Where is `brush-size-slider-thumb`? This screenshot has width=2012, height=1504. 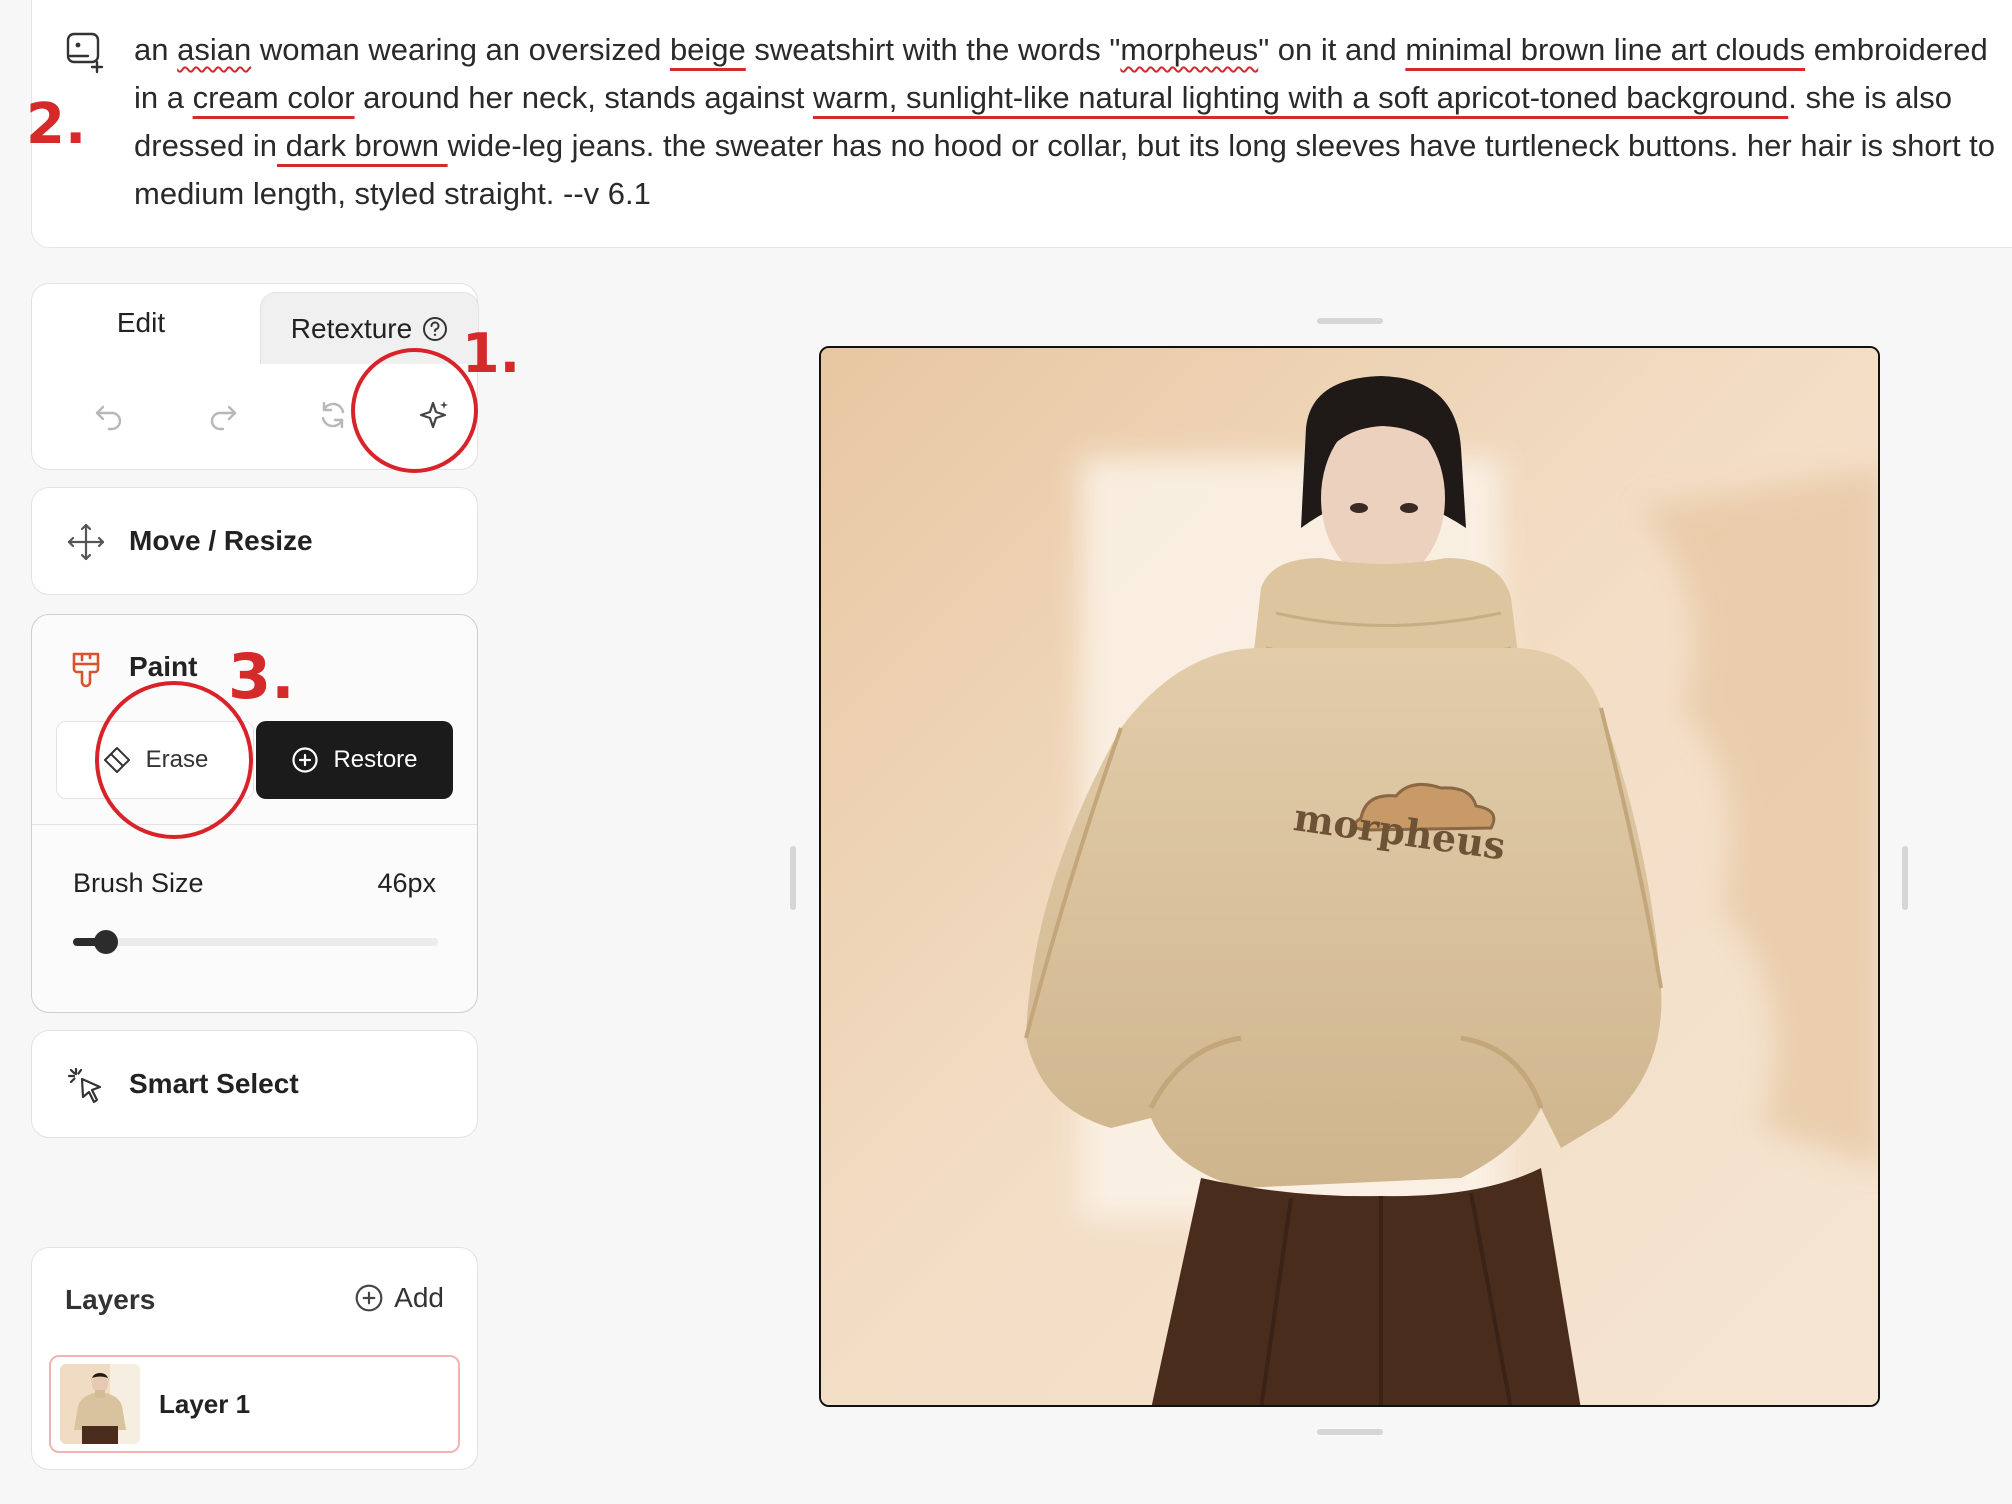
brush-size-slider-thumb is located at coordinates (106, 942).